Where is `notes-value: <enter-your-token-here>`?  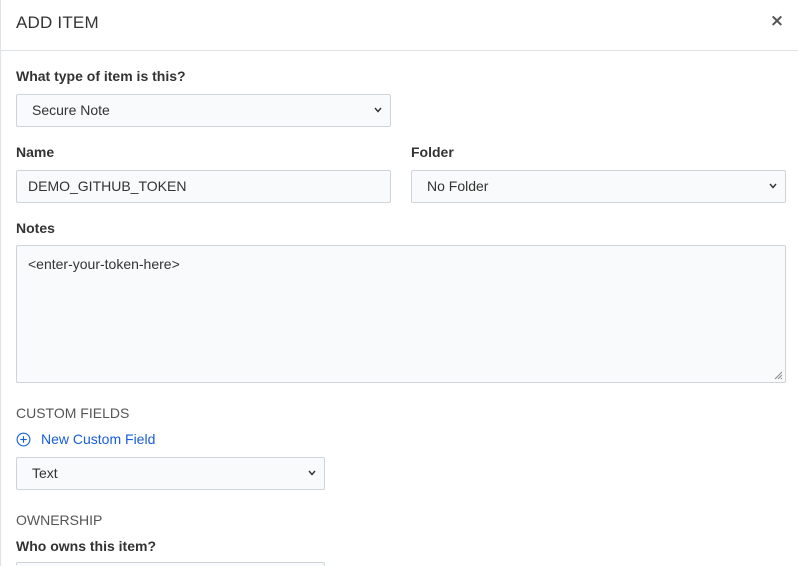 notes-value: <enter-your-token-here> is located at coordinates (104, 264).